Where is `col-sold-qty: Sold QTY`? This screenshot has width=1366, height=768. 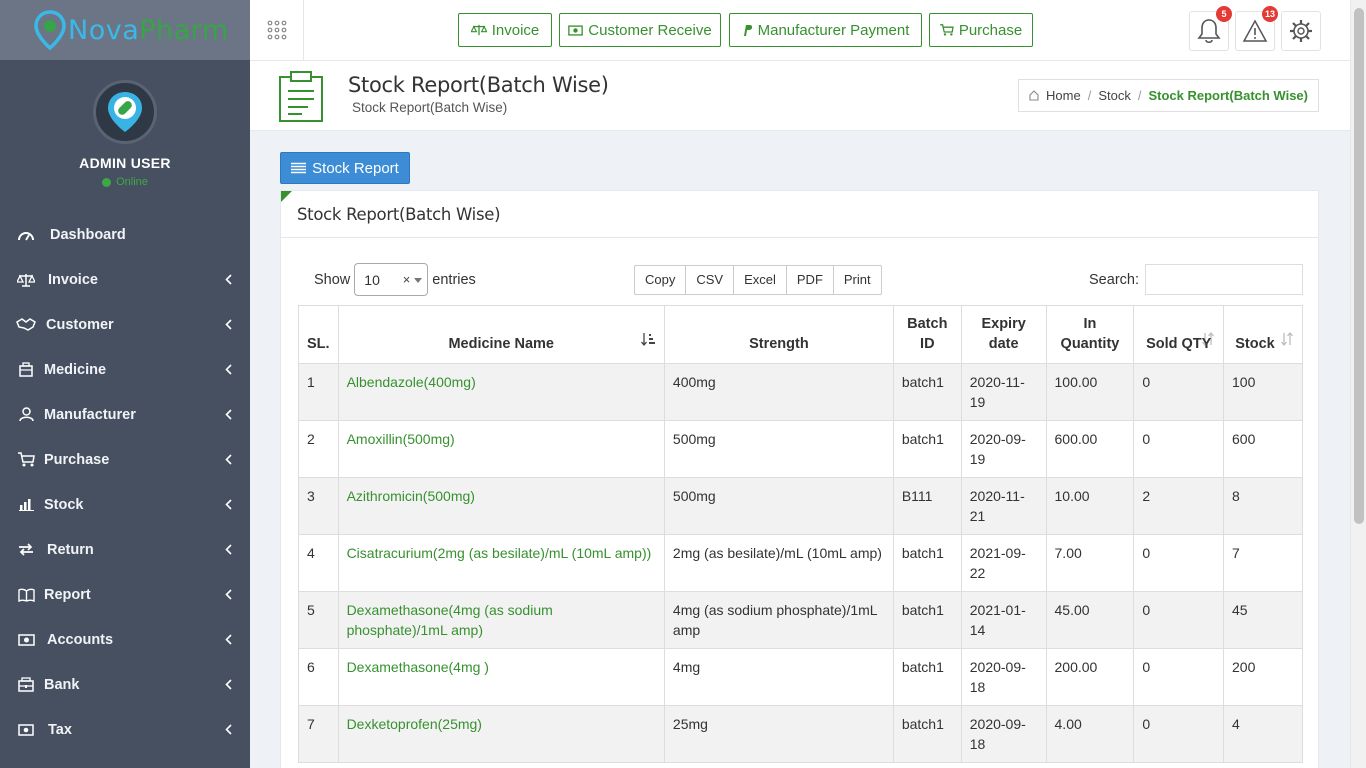 col-sold-qty: Sold QTY is located at coordinates (1178, 334).